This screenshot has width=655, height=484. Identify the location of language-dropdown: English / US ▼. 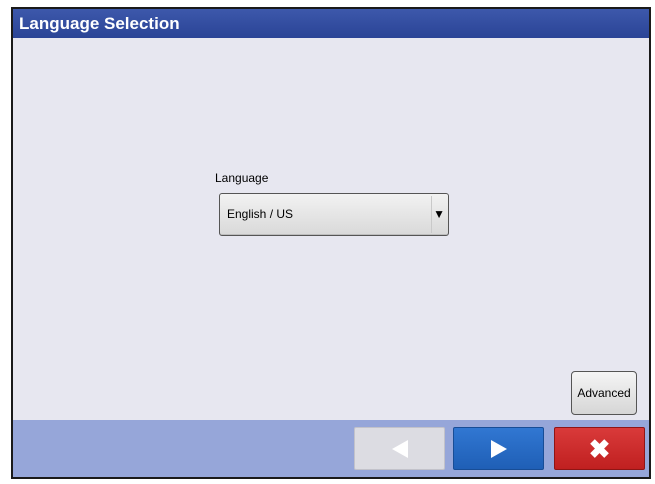
(334, 214).